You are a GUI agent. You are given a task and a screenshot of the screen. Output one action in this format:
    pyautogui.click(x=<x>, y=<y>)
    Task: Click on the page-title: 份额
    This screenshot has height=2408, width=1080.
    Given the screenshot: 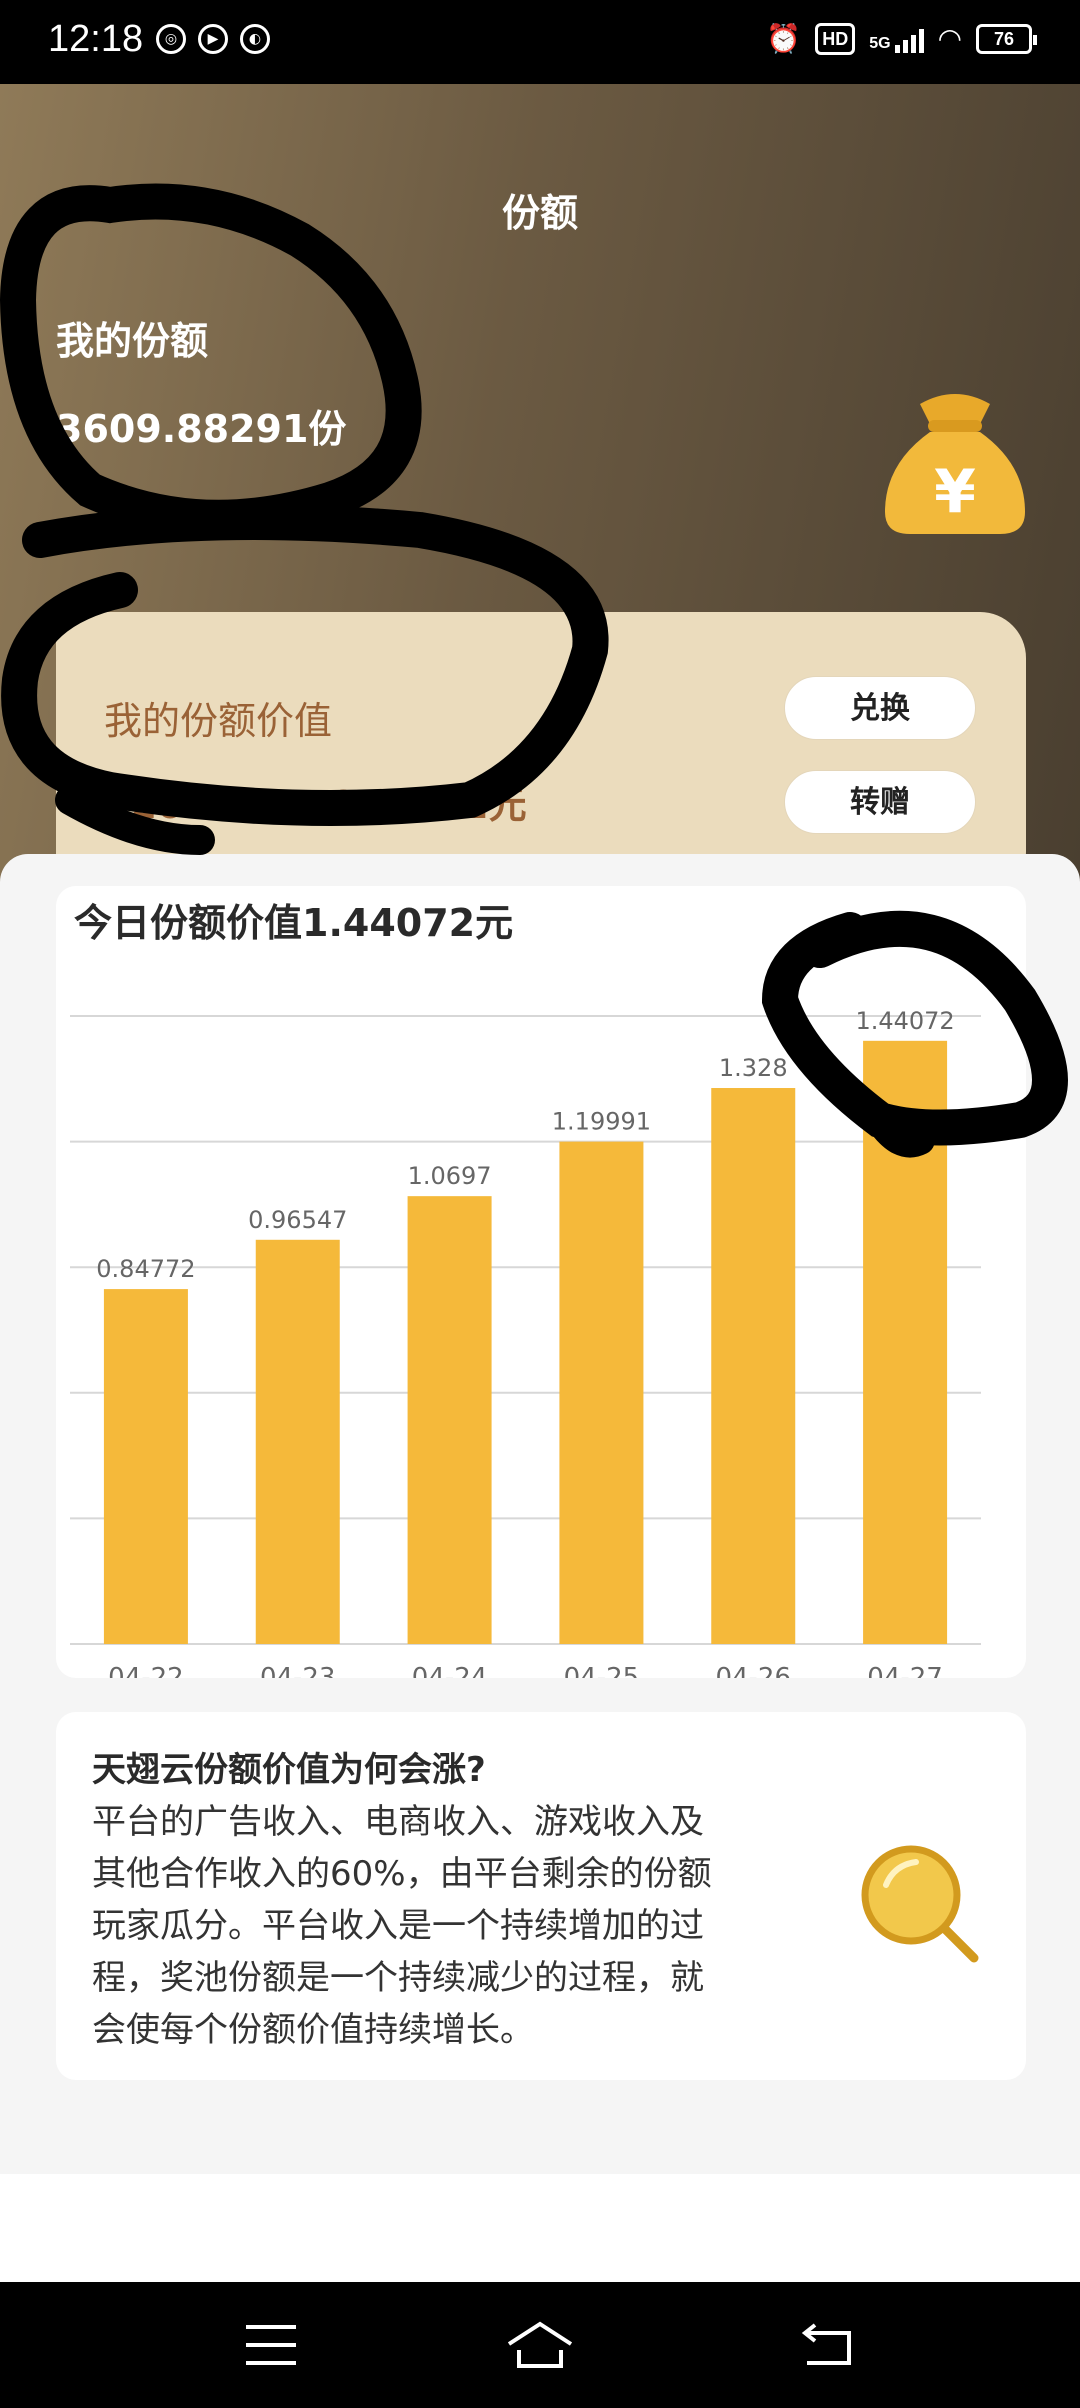 What is the action you would take?
    pyautogui.click(x=539, y=213)
    